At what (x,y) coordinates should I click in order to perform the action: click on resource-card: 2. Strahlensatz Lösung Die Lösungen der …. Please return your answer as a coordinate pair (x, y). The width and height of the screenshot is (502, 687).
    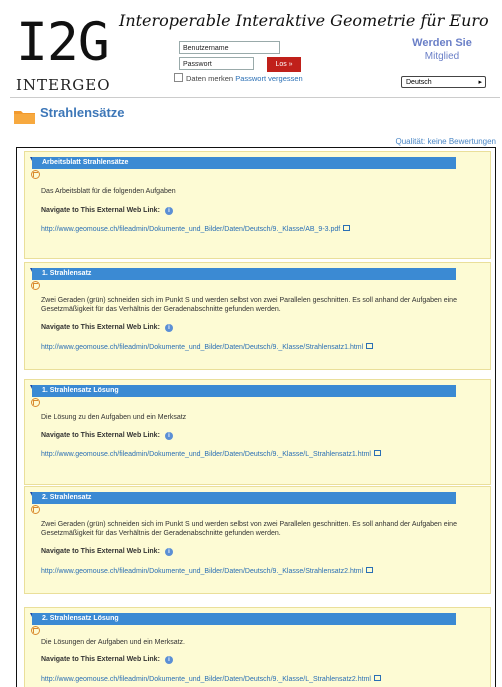
    Looking at the image, I should click on (257, 647).